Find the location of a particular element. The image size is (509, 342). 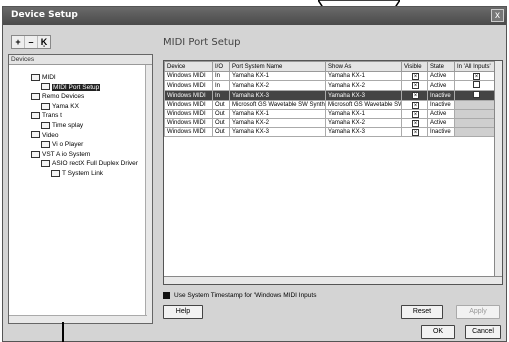

help-button: Help is located at coordinates (183, 312).